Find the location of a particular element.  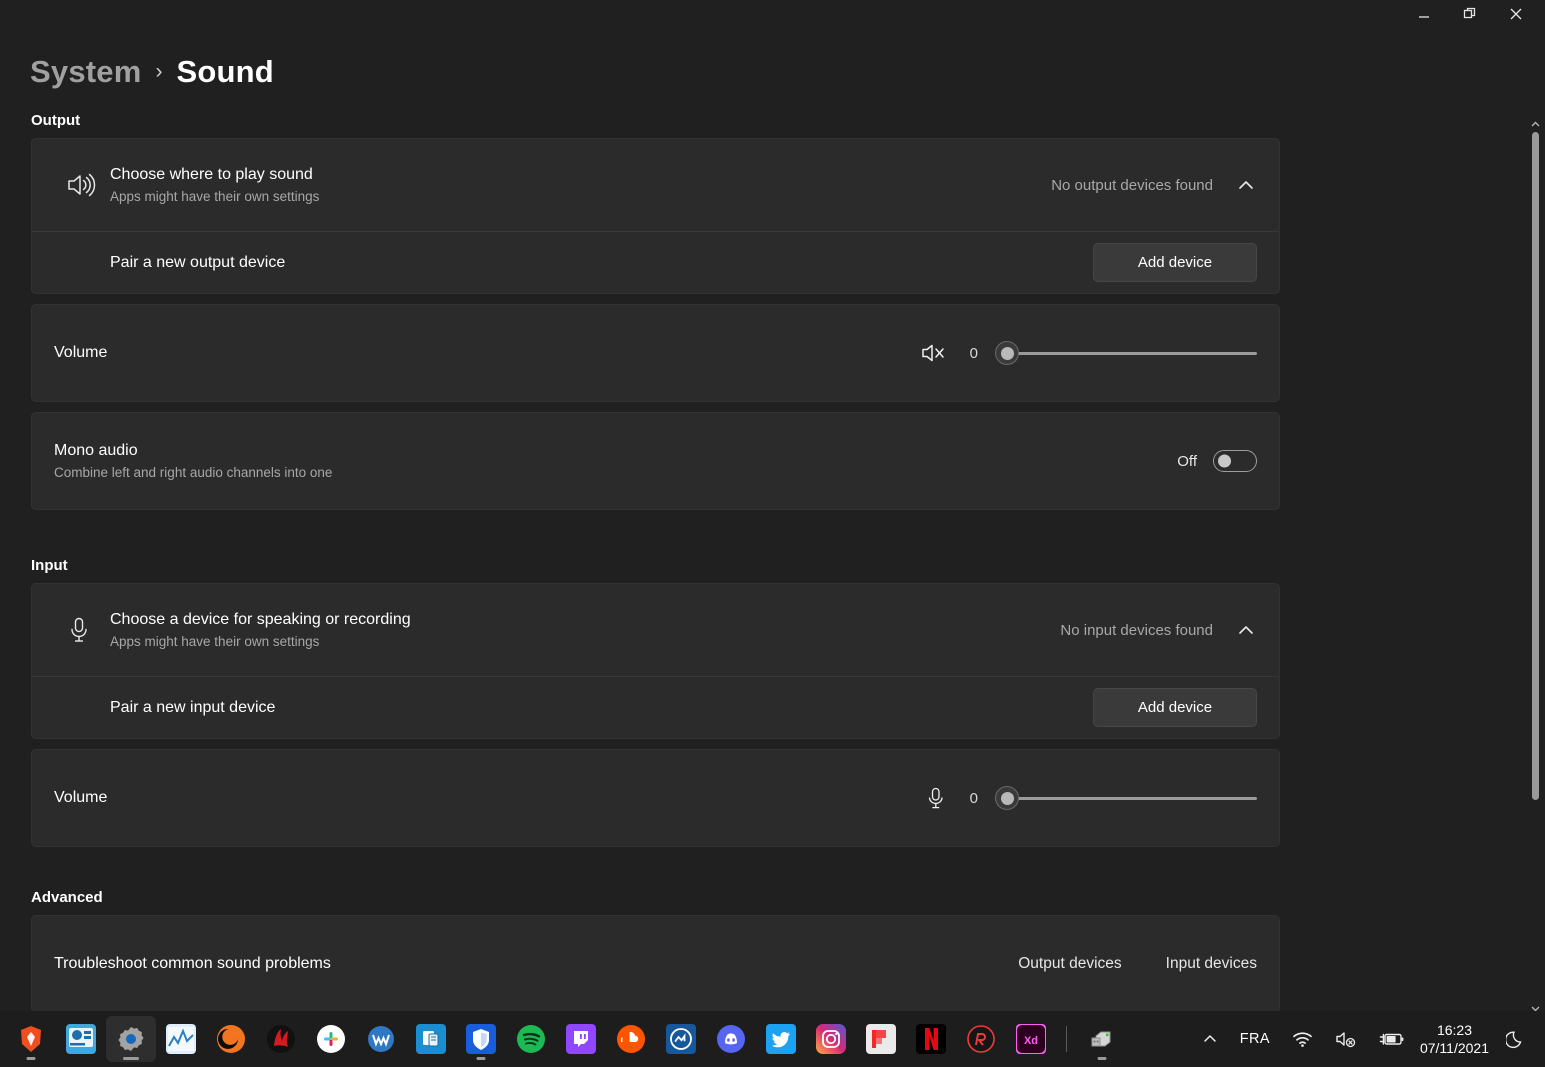

troubleshoot-output-devices-link: Output devices is located at coordinates (1069, 964).